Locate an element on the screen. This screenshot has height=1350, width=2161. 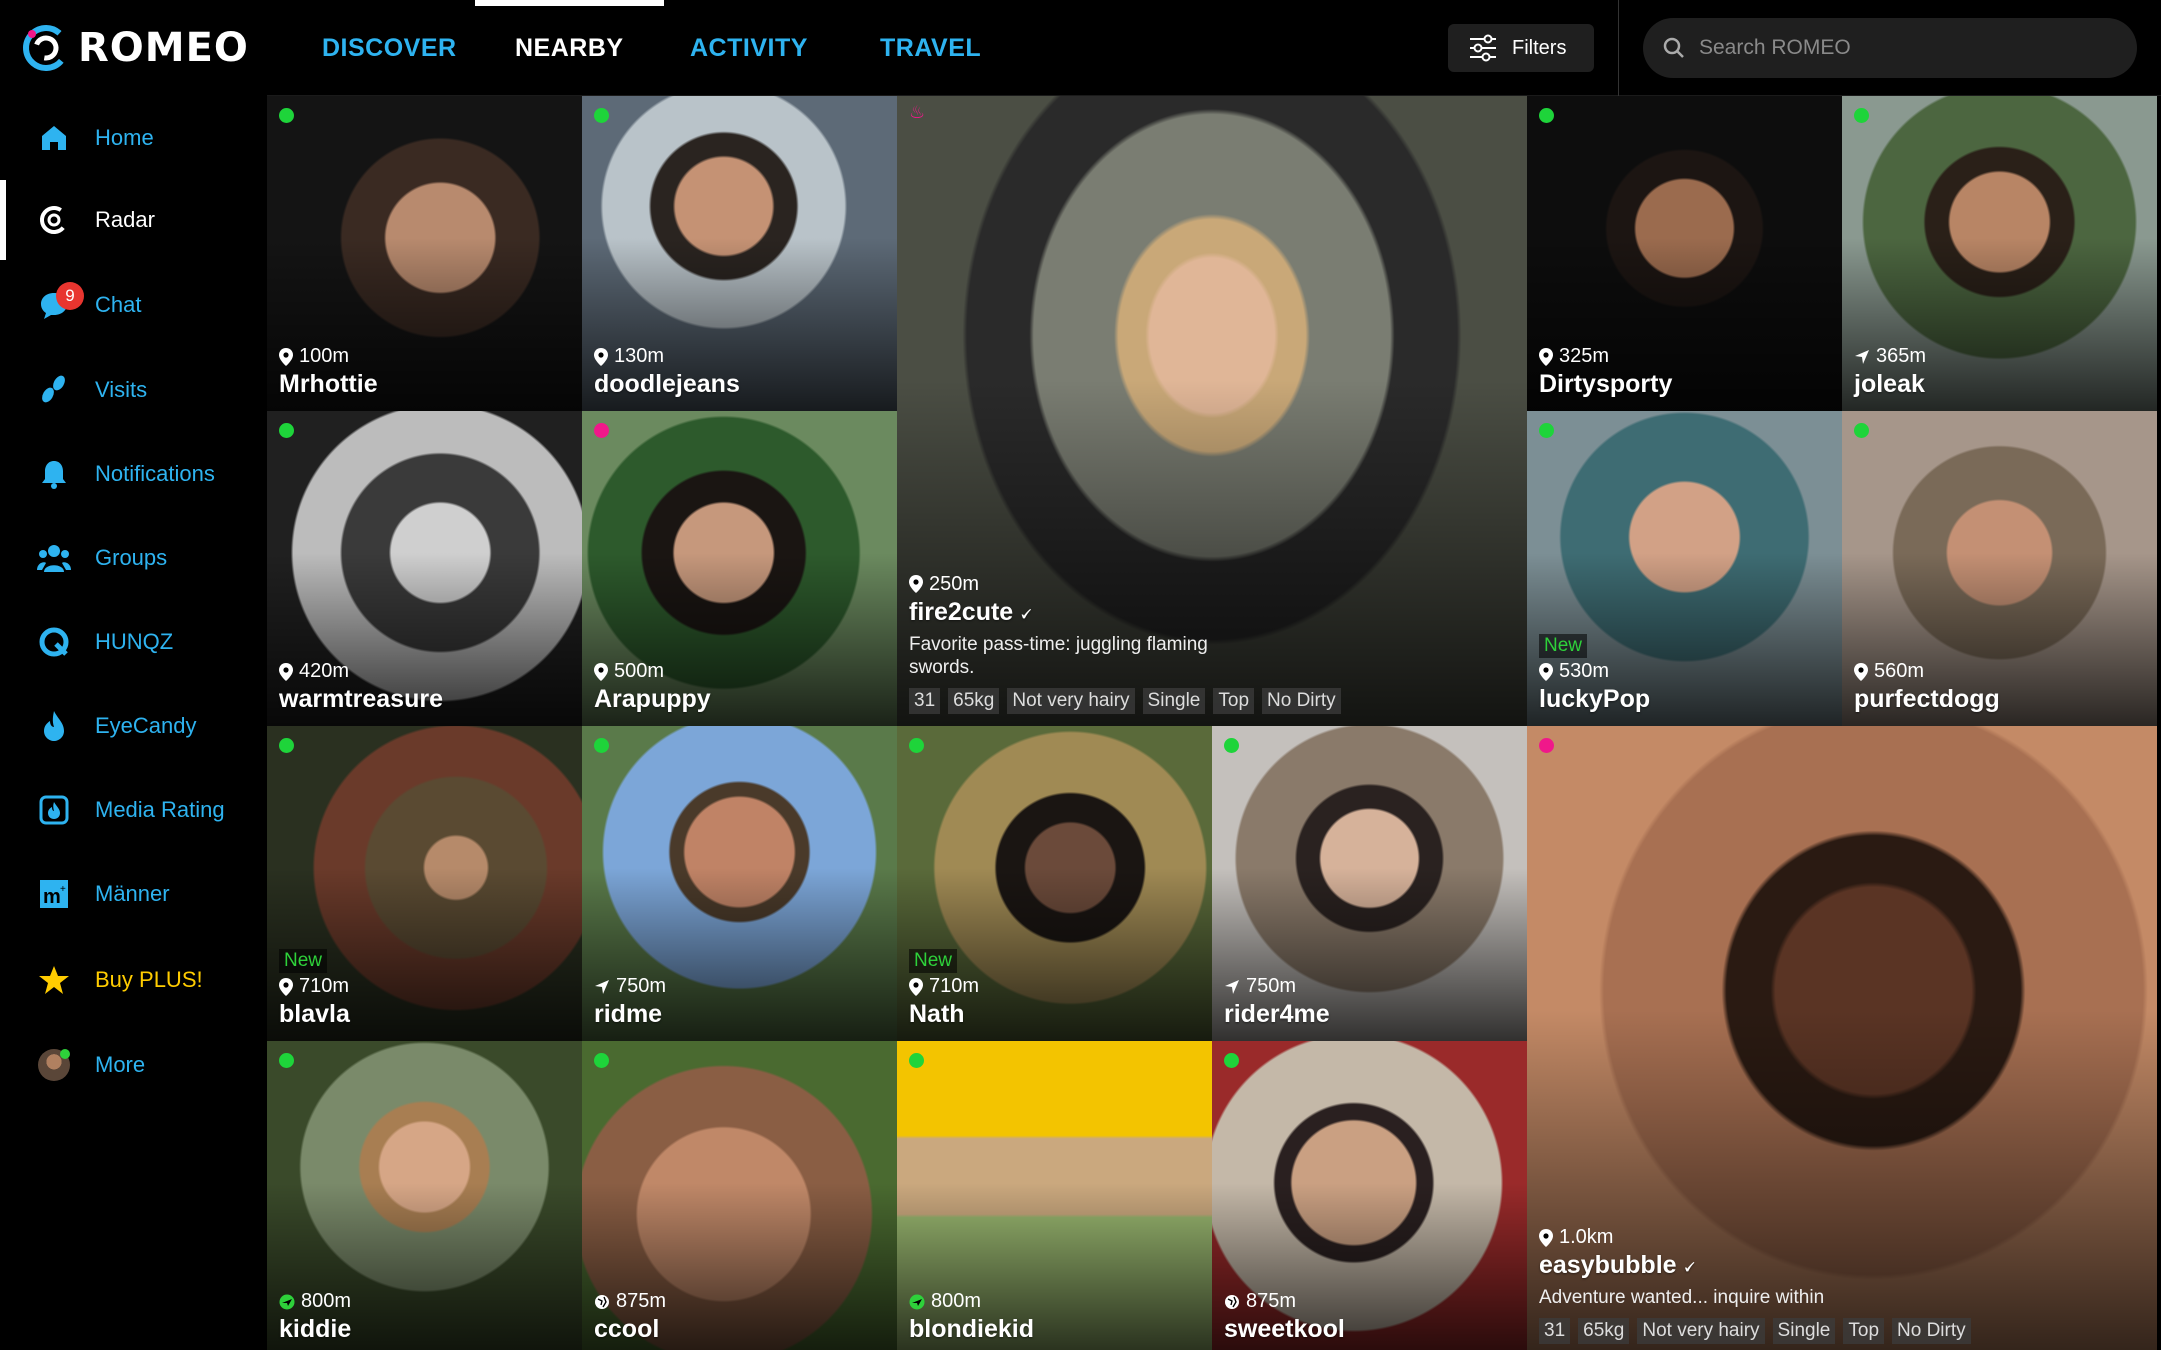
globe-icon is located at coordinates (1232, 1302).